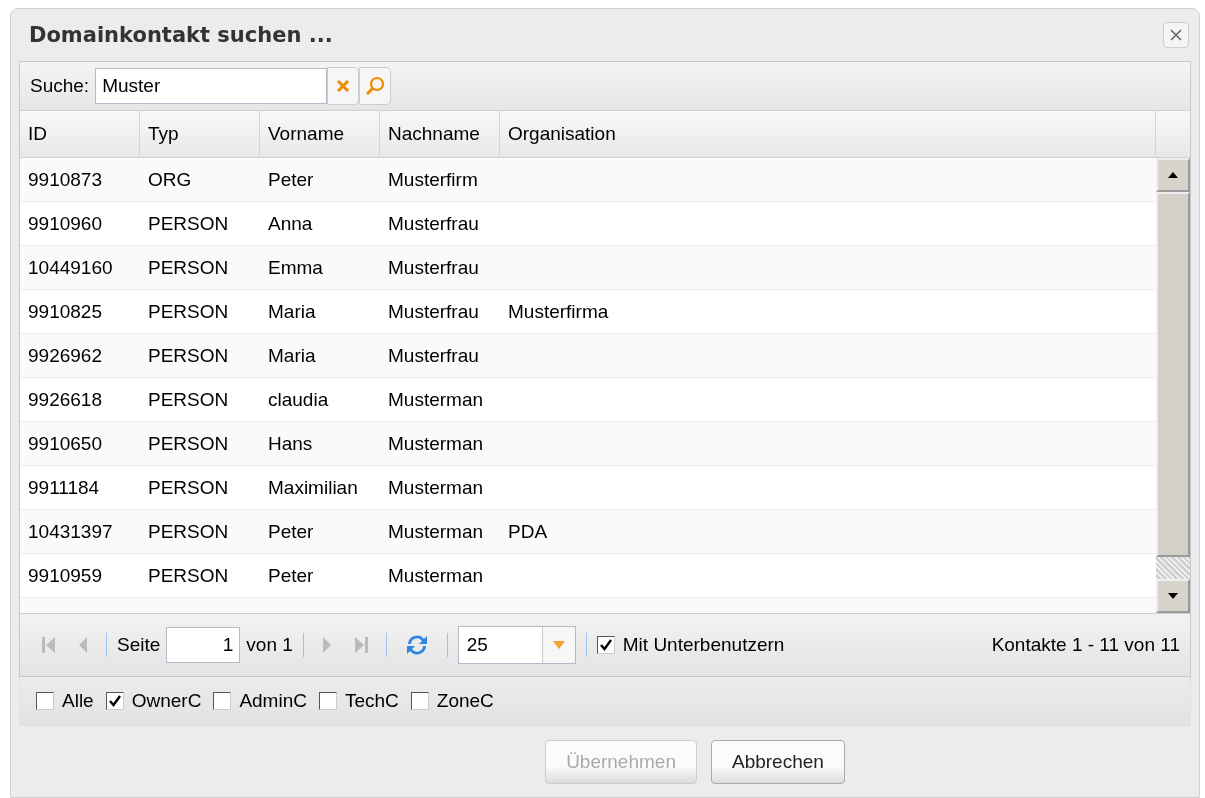 This screenshot has width=1205, height=798. I want to click on table-cell: 9910960, so click(65, 223).